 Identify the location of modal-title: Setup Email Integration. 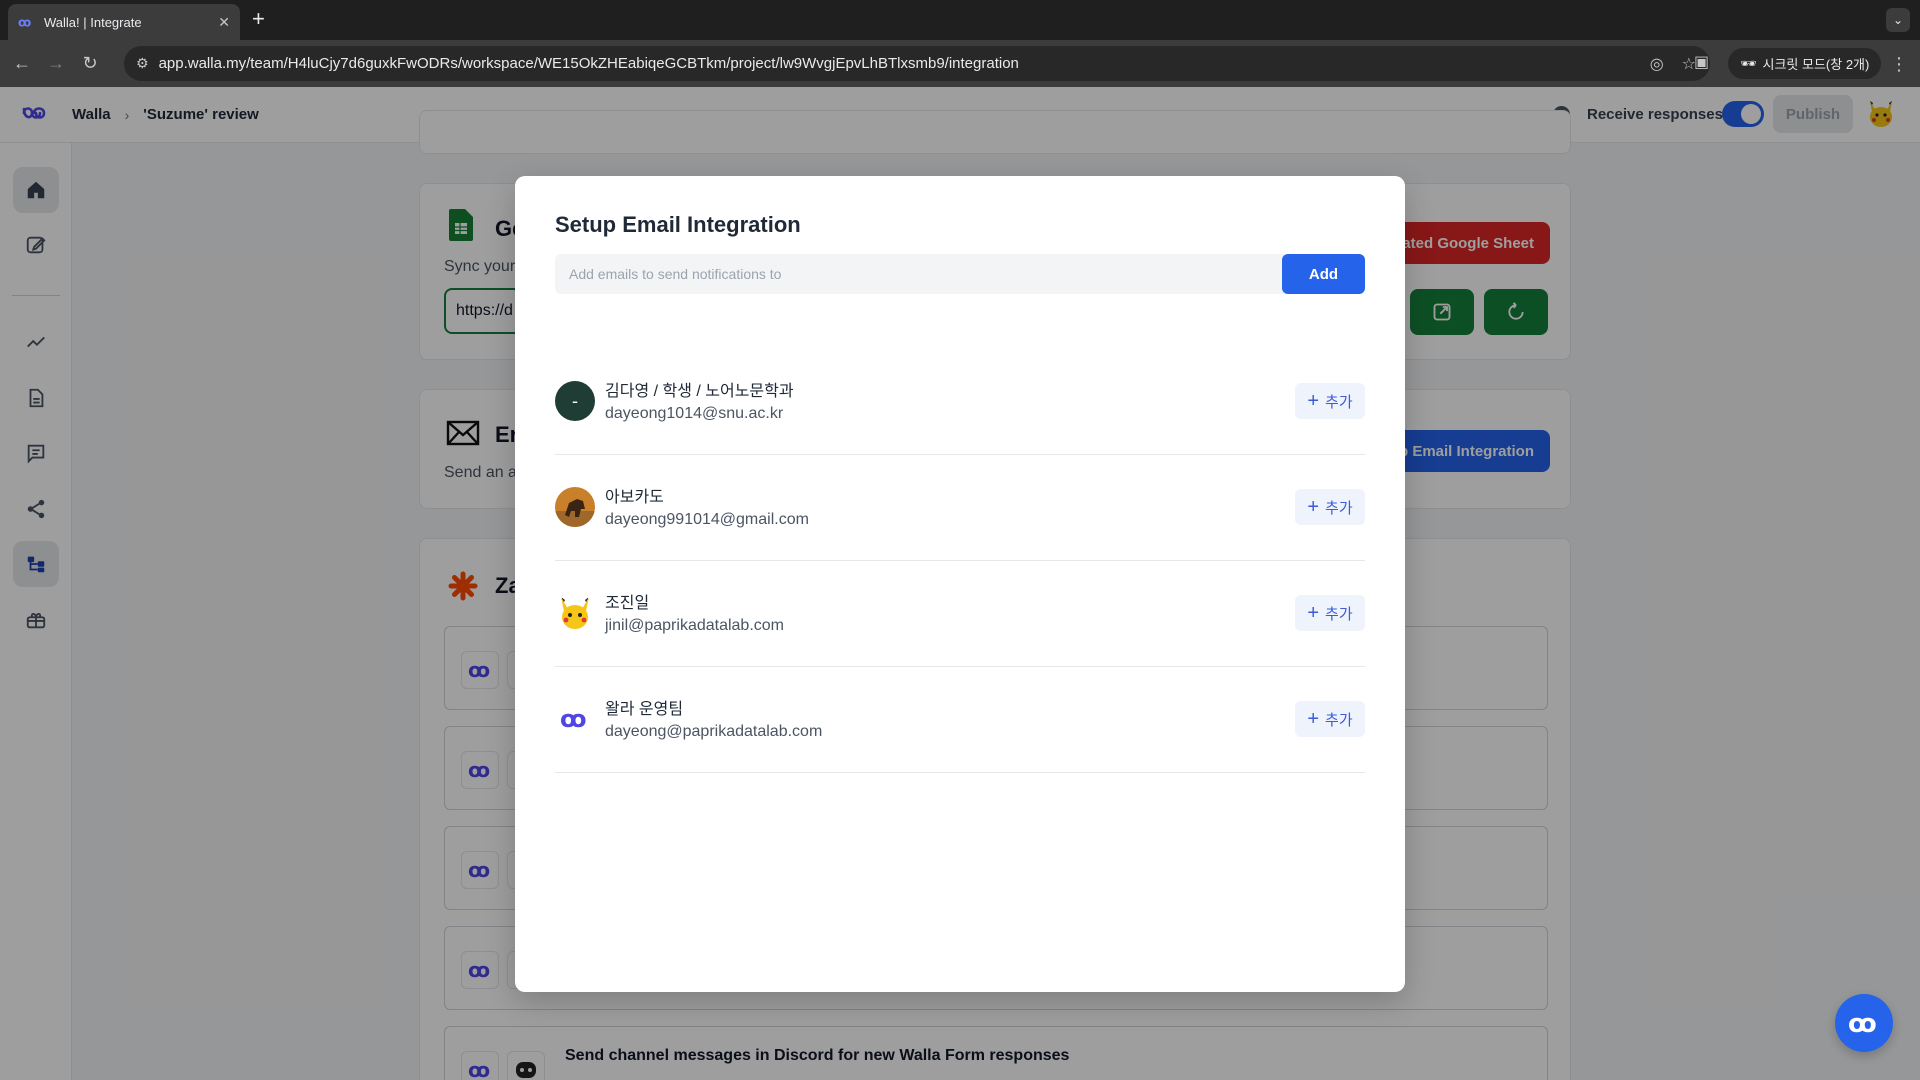
(678, 224).